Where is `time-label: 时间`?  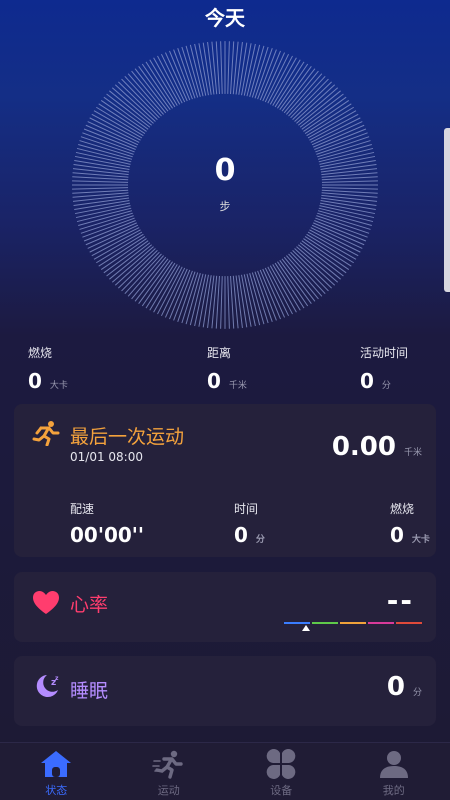
time-label: 时间 is located at coordinates (246, 509).